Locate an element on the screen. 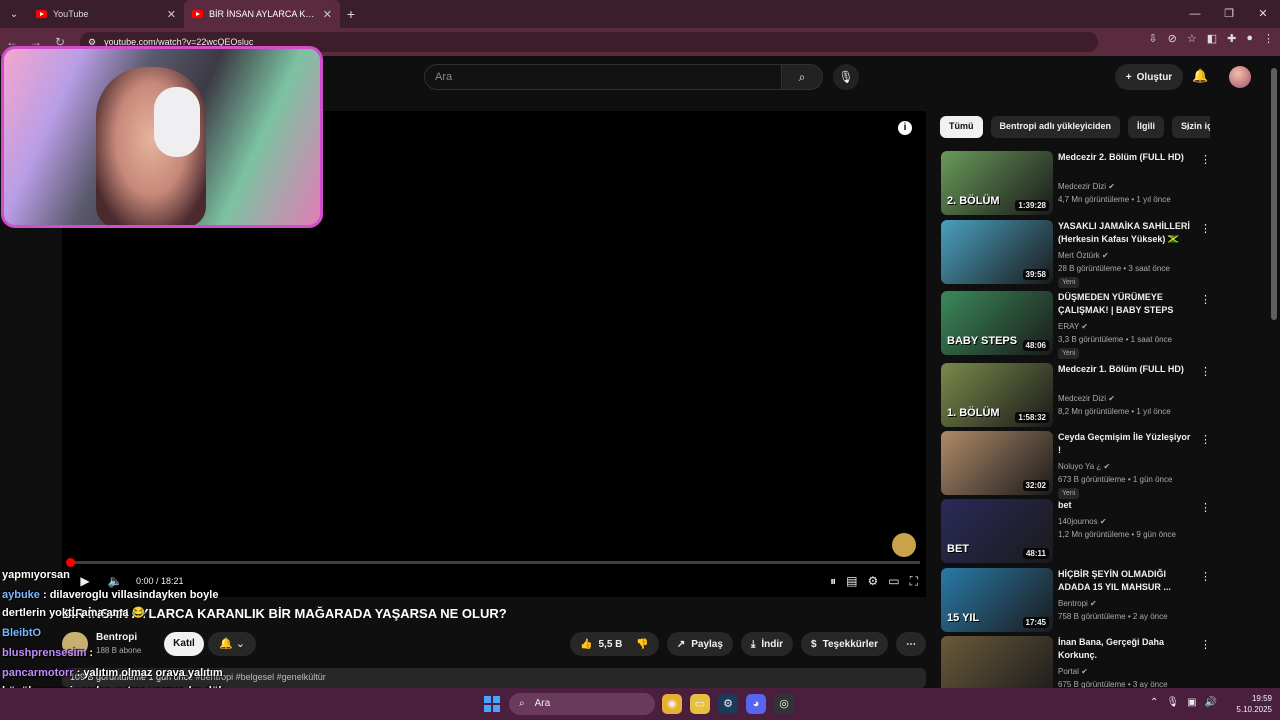 The height and width of the screenshot is (720, 1280). chip-related: İlgili is located at coordinates (1146, 127).